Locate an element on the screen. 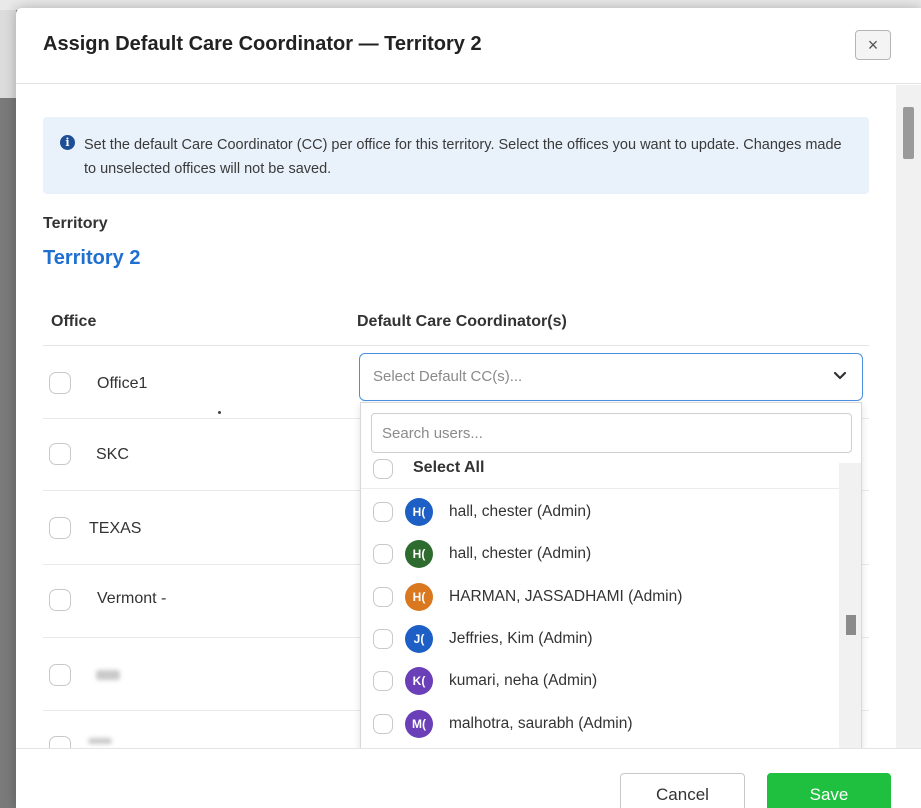 This screenshot has width=921, height=808. territory-label: Territory is located at coordinates (75, 223).